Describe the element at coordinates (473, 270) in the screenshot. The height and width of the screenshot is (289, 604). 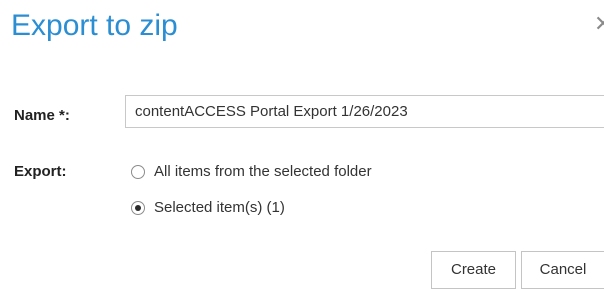
I see `create-button: Create` at that location.